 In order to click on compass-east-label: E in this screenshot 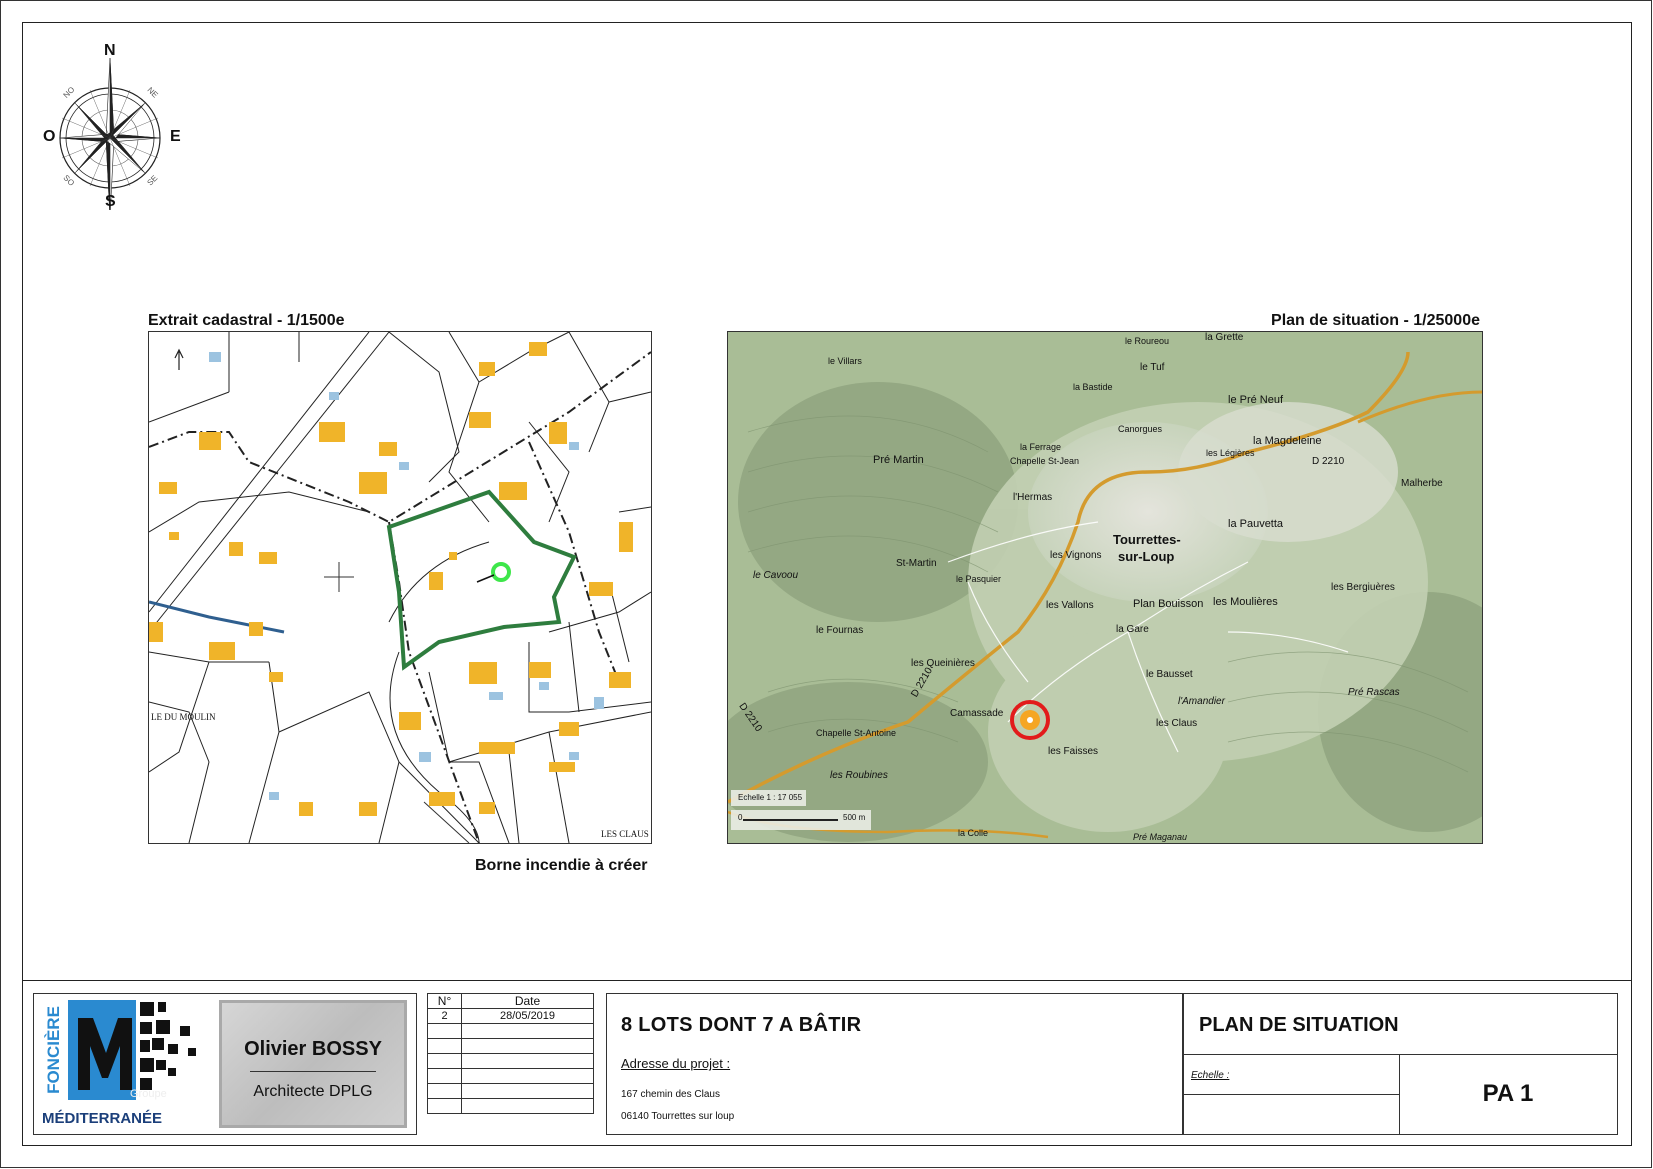, I will do `click(175, 136)`.